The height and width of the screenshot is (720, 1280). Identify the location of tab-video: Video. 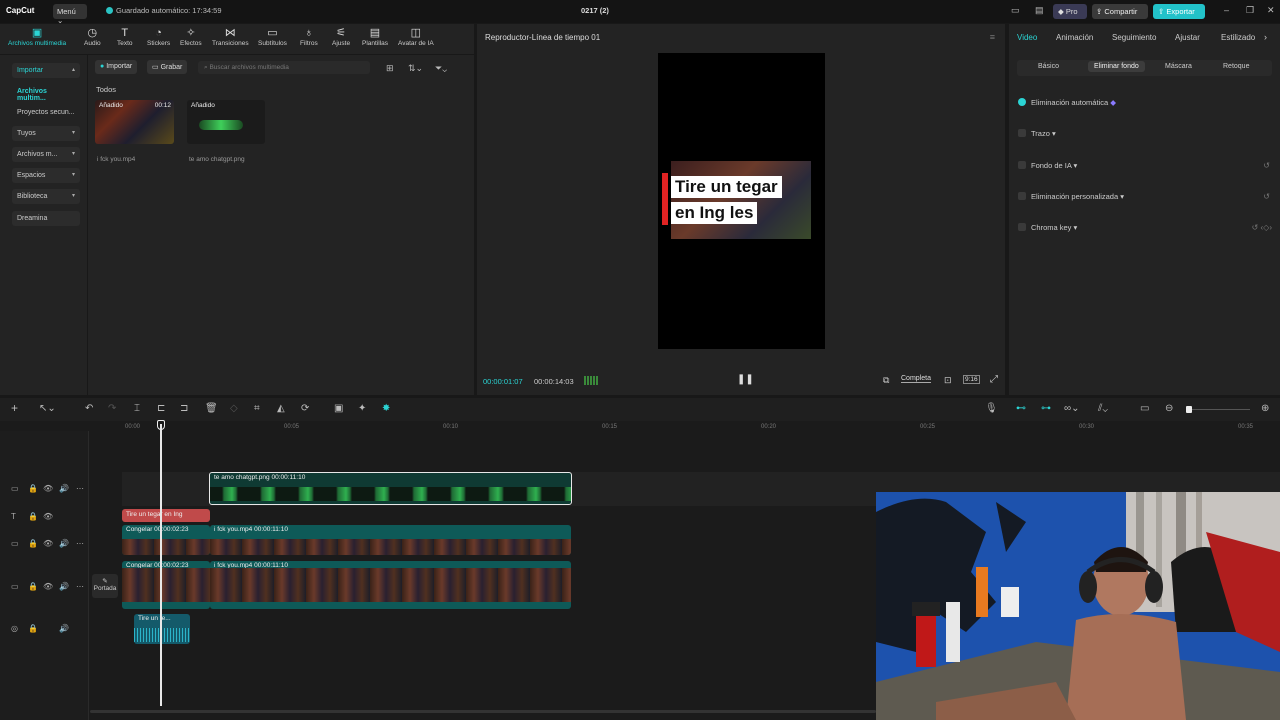
(1027, 37).